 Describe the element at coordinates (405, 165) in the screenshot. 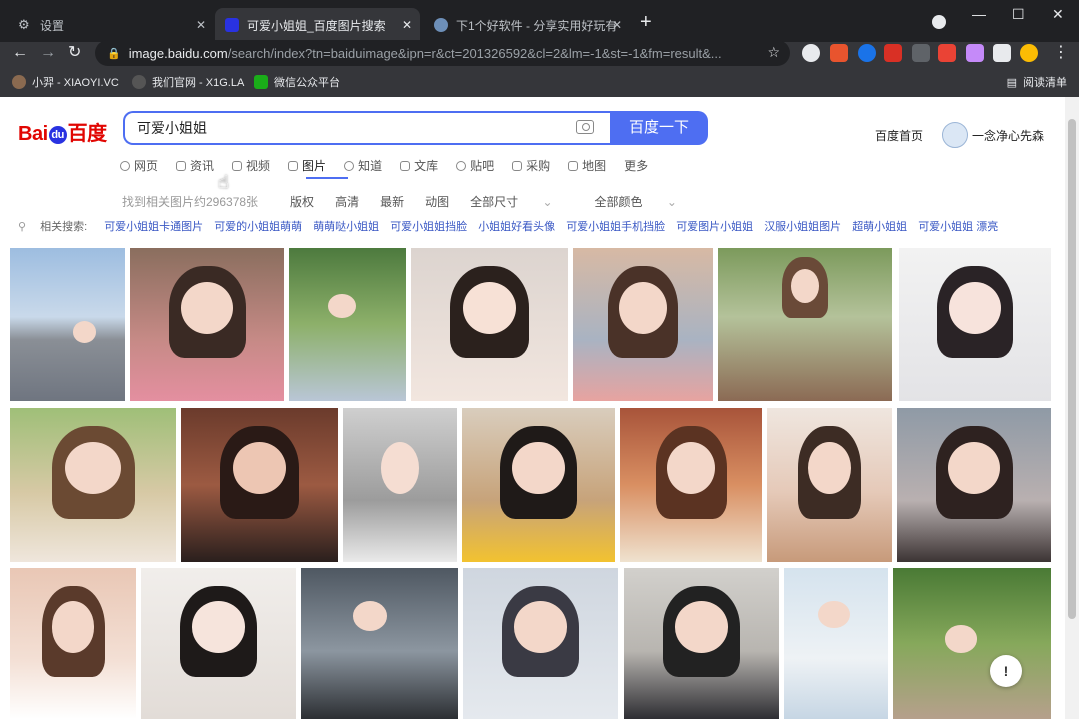

I see `document-icon` at that location.